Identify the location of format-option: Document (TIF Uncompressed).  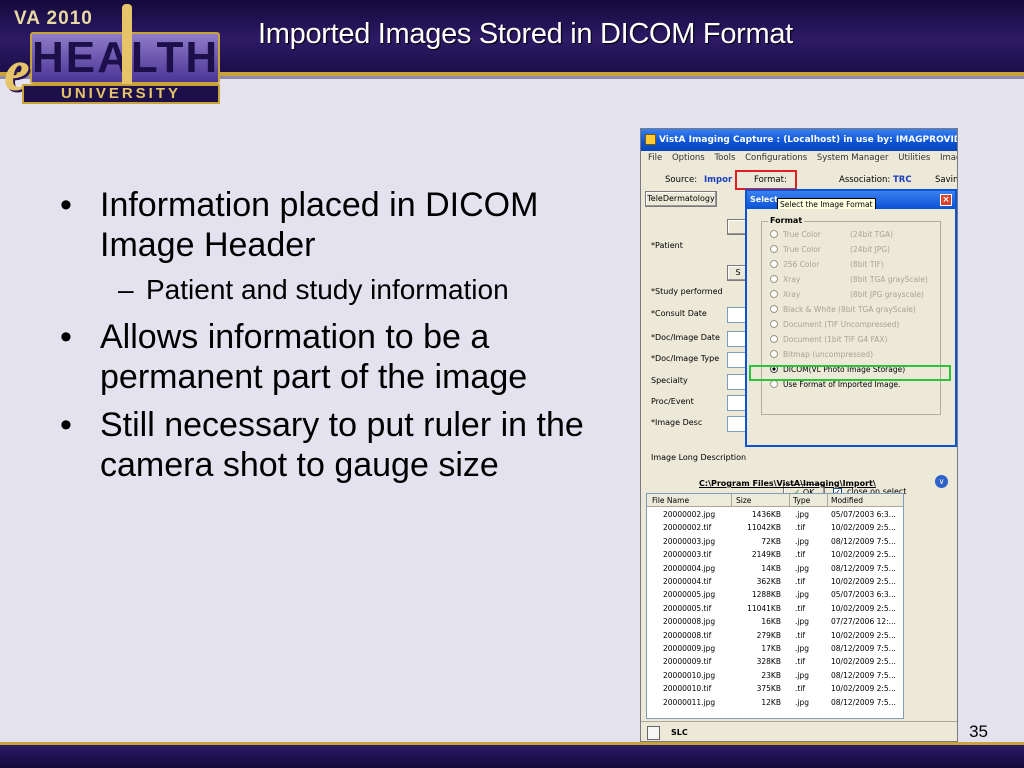
(855, 325).